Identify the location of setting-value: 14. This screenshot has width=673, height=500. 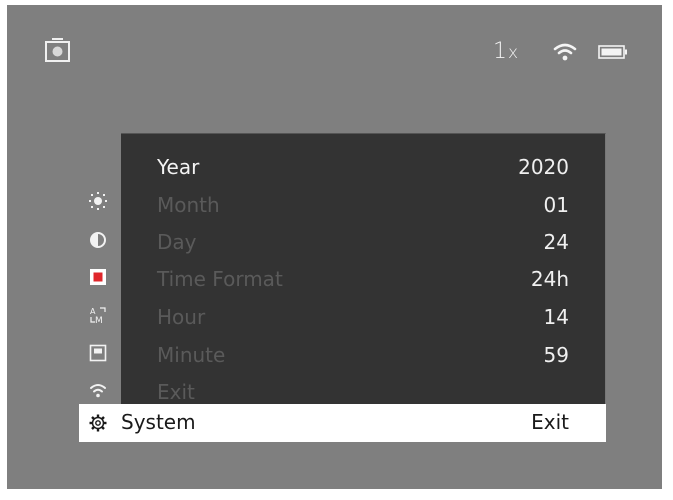
(556, 317).